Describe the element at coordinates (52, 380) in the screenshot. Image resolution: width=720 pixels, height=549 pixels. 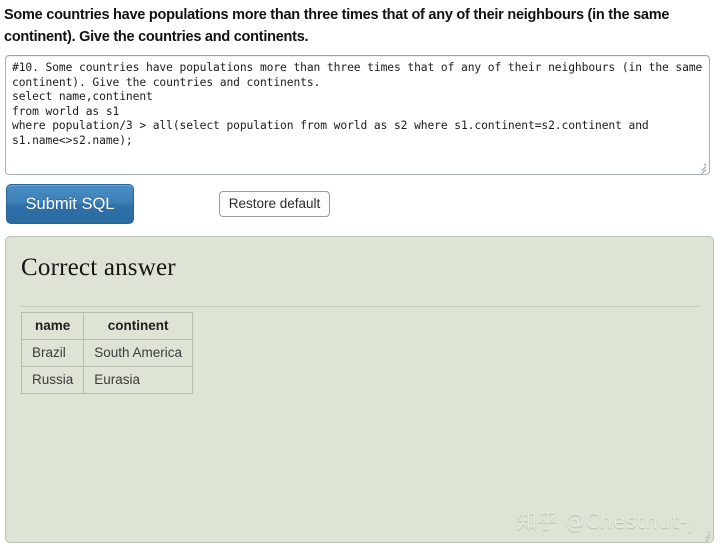
I see `cell-name: Russia` at that location.